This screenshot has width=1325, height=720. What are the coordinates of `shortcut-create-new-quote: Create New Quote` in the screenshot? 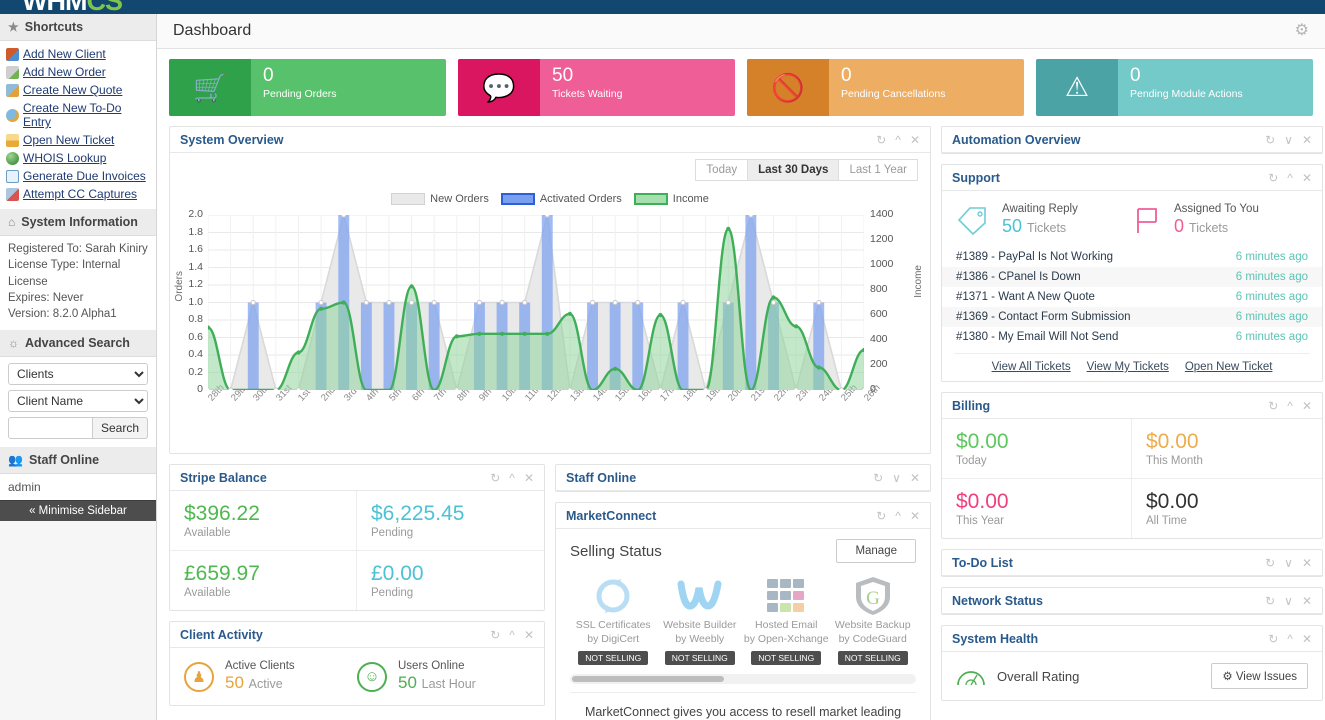 It's located at (78, 90).